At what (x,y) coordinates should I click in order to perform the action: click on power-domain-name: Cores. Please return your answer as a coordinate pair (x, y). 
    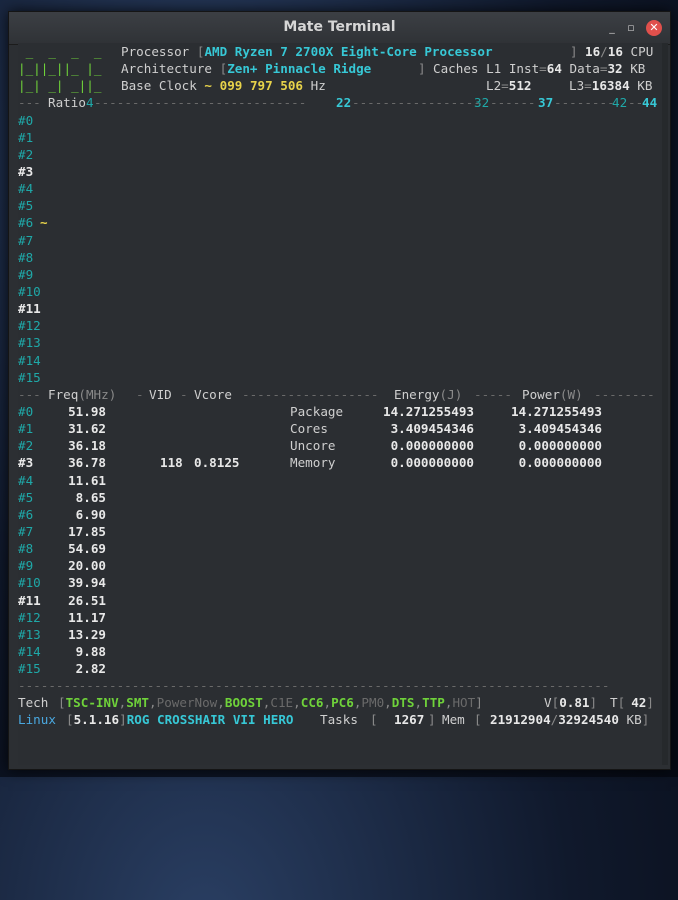
    Looking at the image, I should click on (309, 429).